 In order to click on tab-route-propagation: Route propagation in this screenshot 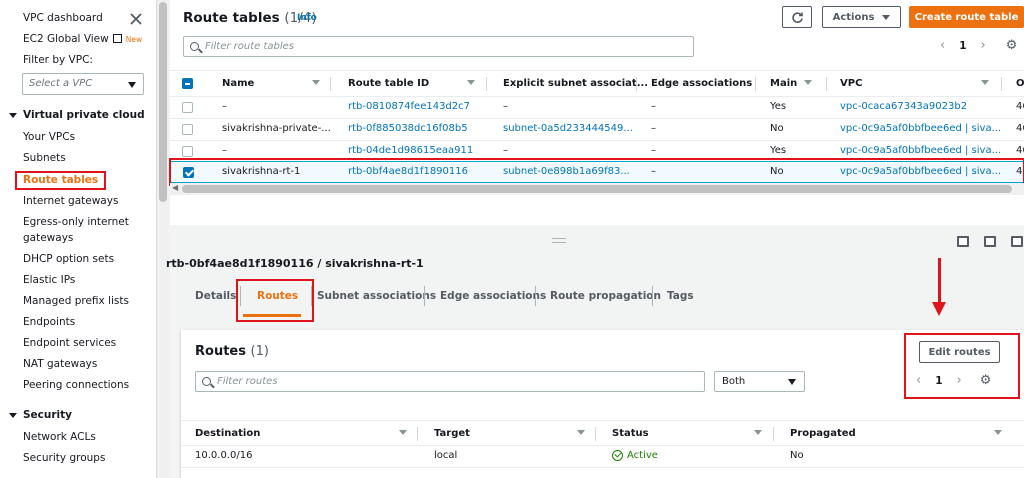, I will do `click(605, 296)`.